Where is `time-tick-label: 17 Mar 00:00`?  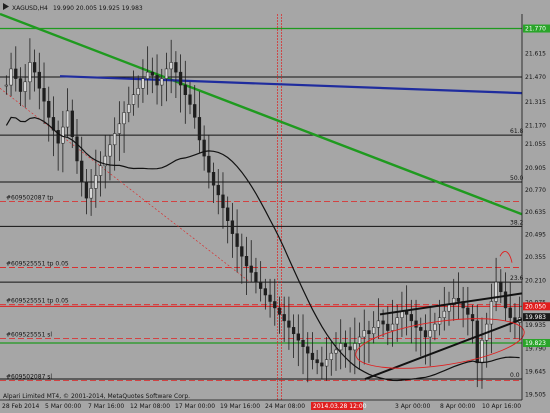 time-tick-label: 17 Mar 00:00 is located at coordinates (195, 406).